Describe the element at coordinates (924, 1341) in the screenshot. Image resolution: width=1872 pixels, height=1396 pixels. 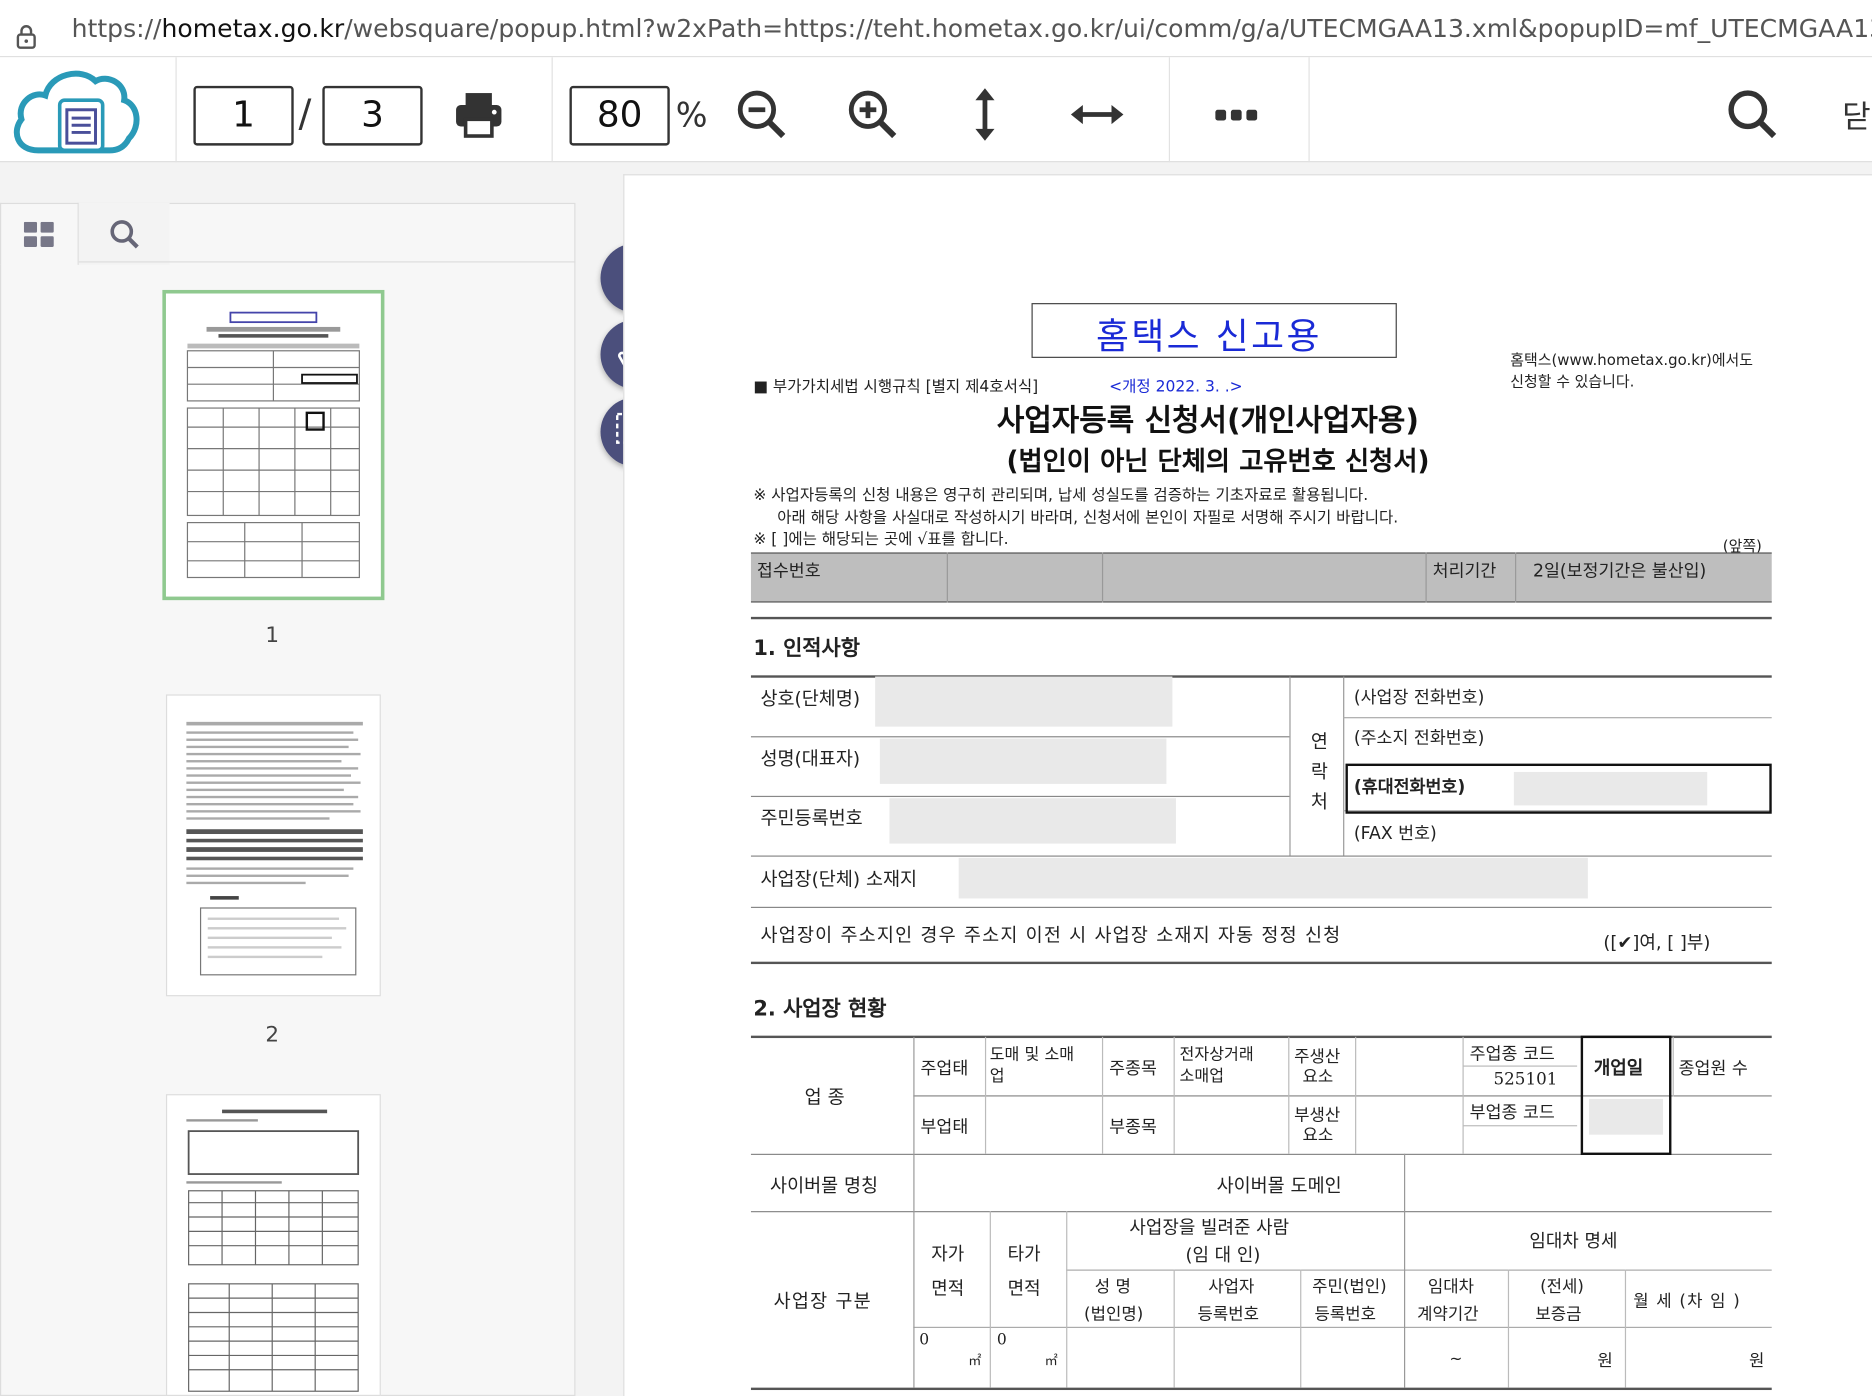
I see `own-area-value: 0` at that location.